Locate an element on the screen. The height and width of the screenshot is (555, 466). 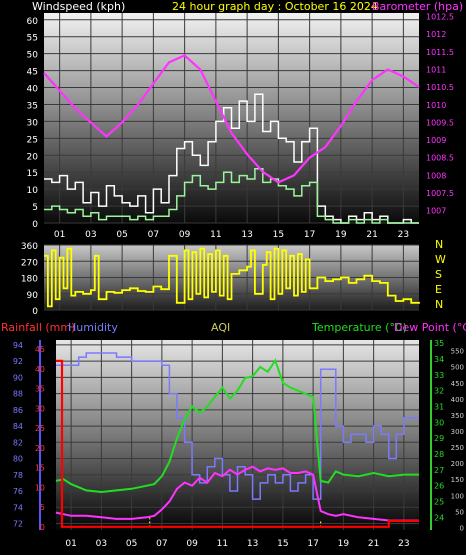
wind-y-tick: 50 is located at coordinates (33, 56).